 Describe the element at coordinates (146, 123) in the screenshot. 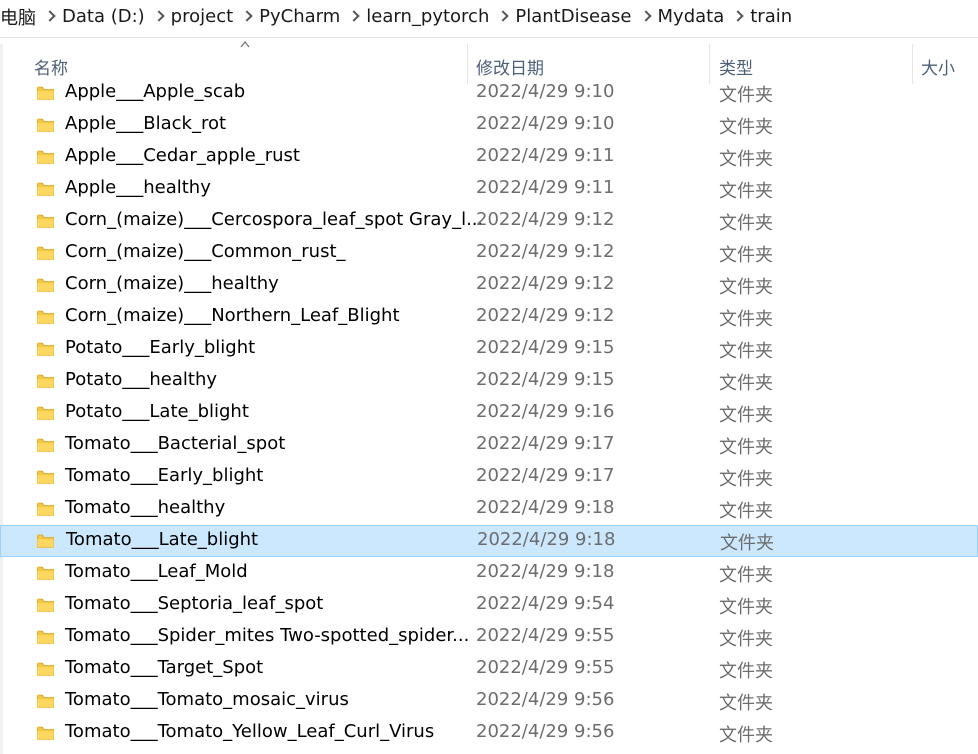

I see `file-name: Apple___Black_rot` at that location.